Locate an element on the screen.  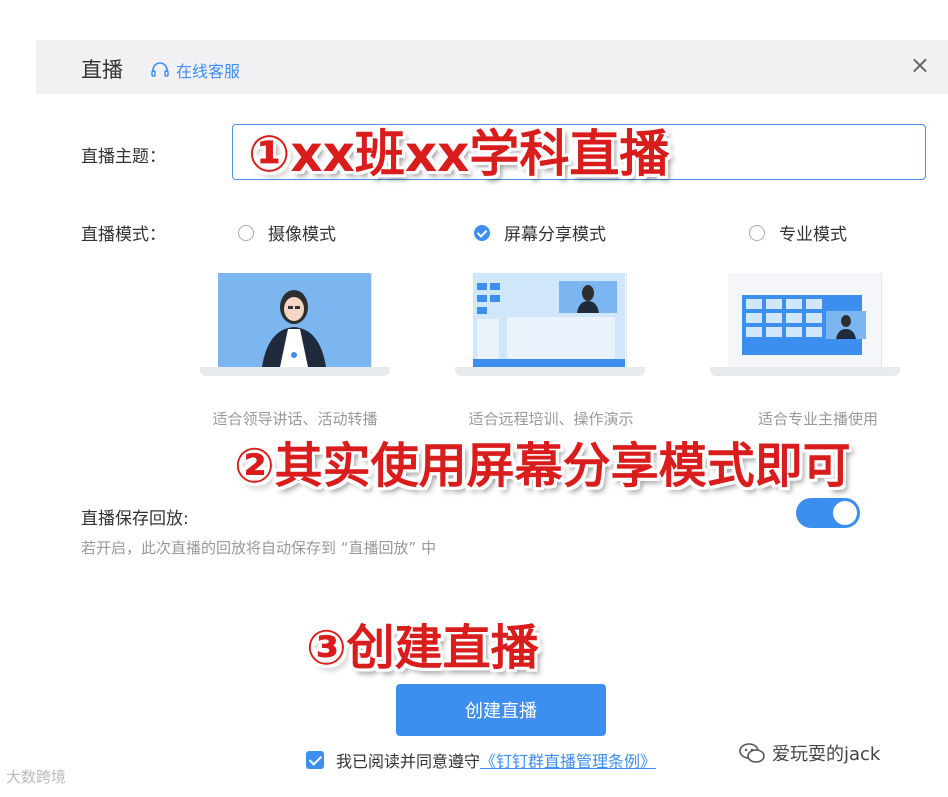
mode-label: 直播模式： is located at coordinates (123, 235).